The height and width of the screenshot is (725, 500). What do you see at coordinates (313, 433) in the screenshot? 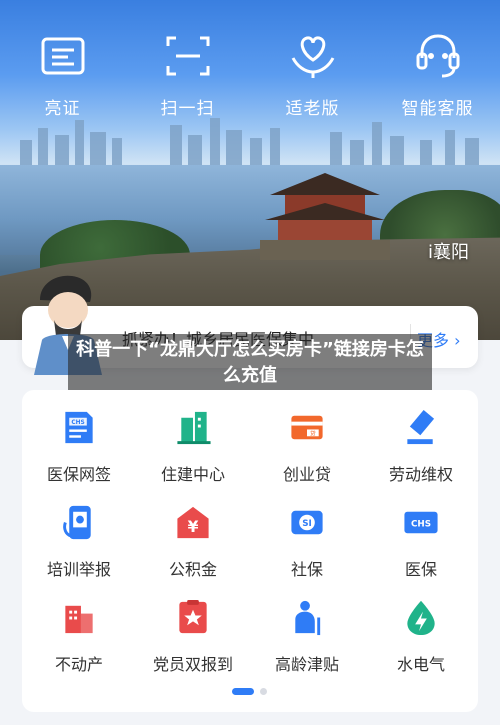
I see `svg-text: 贷` at bounding box center [313, 433].